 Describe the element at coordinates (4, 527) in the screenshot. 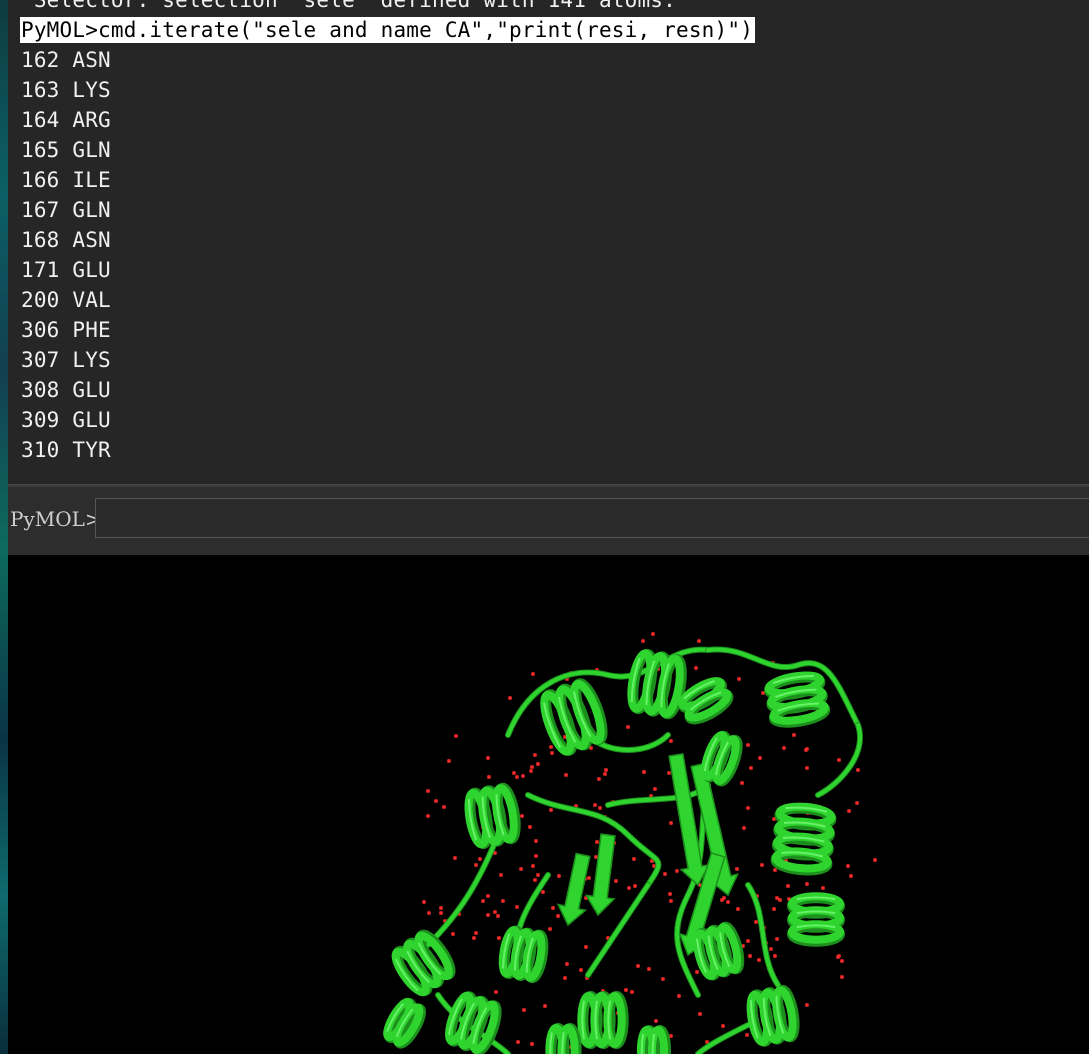

I see `desktop-background-strip` at that location.